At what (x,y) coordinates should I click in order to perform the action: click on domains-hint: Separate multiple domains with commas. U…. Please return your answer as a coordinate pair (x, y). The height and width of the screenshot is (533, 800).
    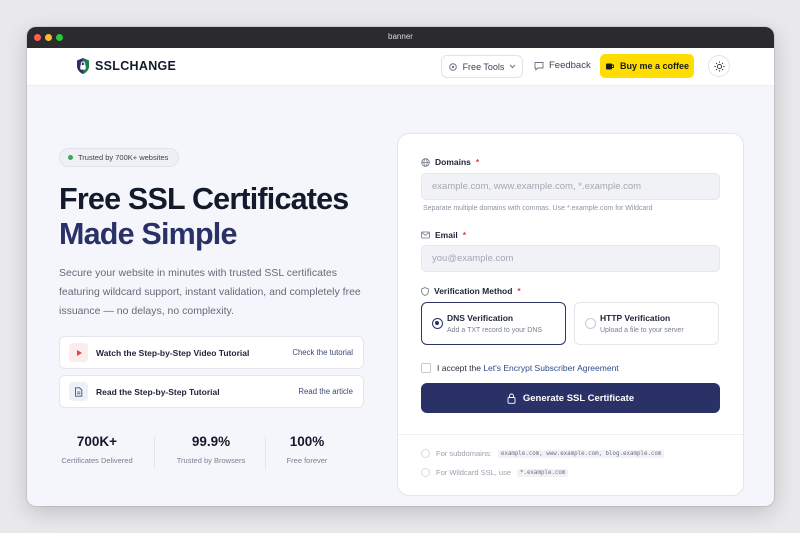
    Looking at the image, I should click on (538, 208).